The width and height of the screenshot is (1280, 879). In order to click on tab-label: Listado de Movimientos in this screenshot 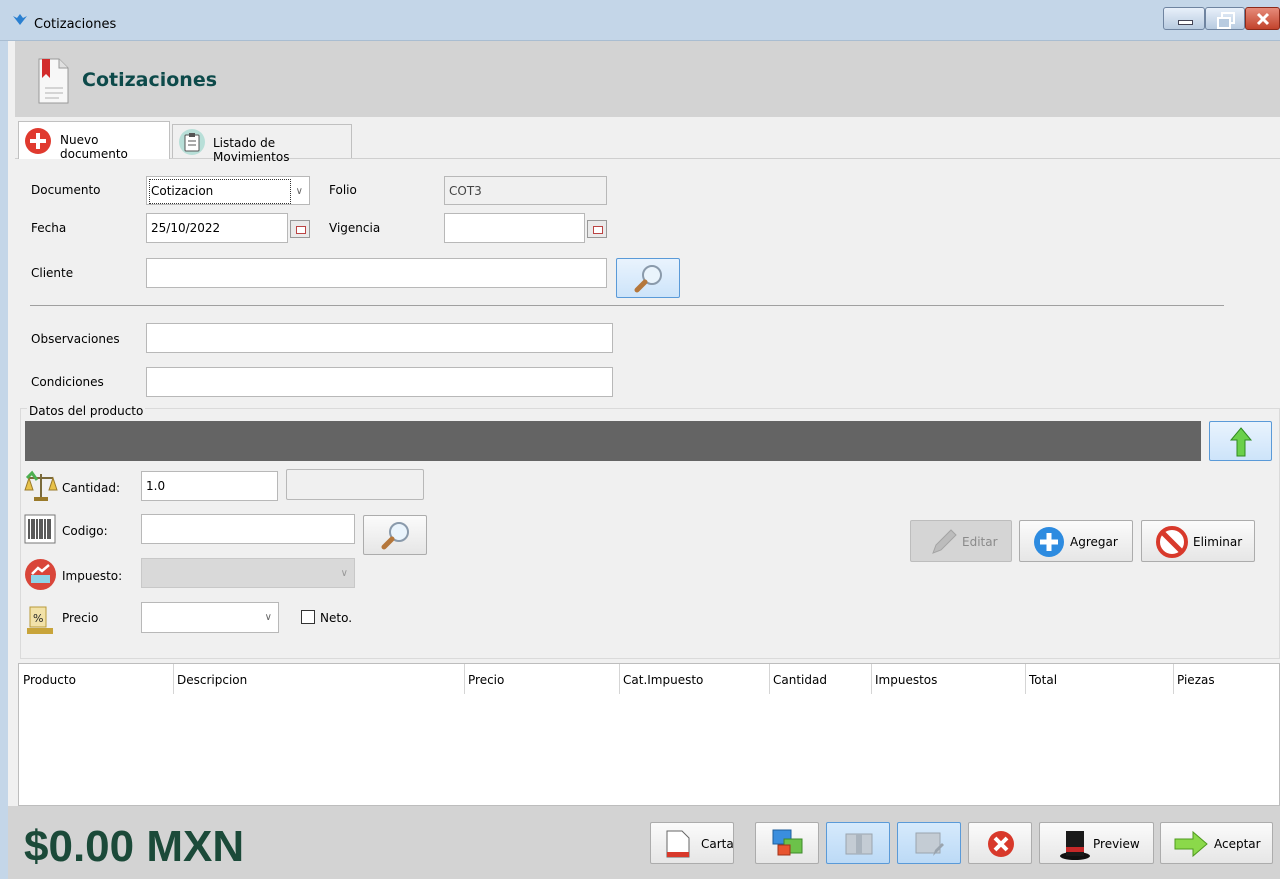, I will do `click(251, 150)`.